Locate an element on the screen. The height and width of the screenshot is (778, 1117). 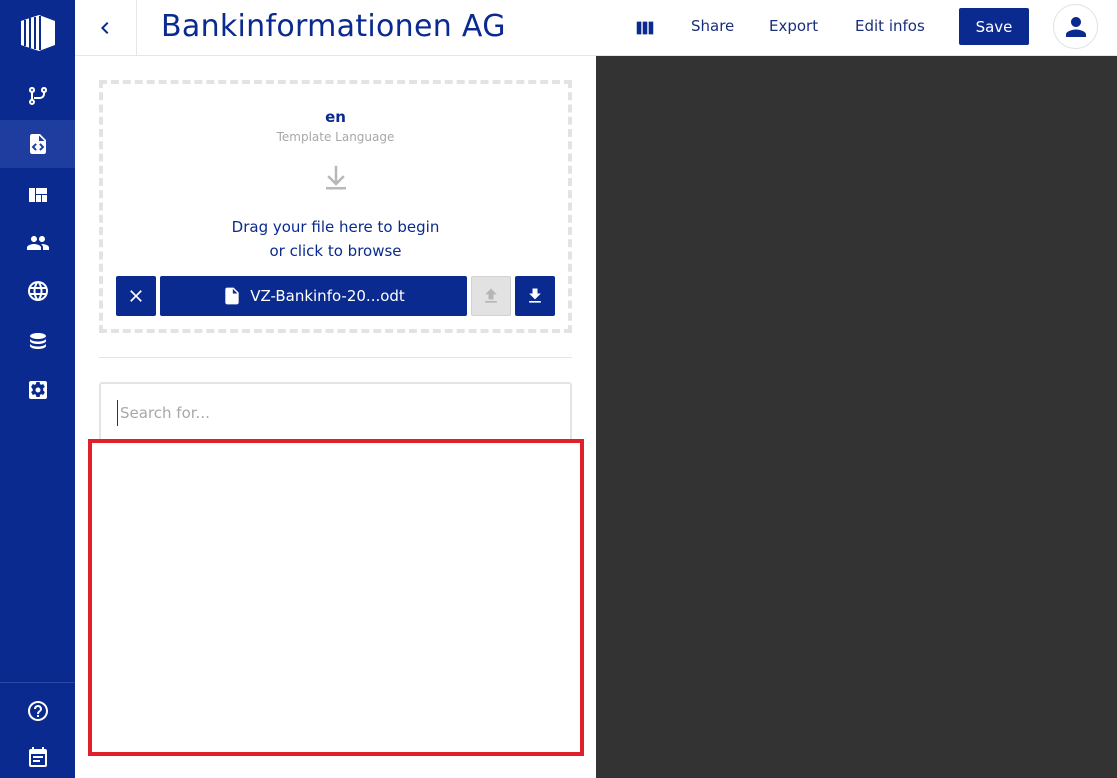
view-columns-icon is located at coordinates (645, 28).